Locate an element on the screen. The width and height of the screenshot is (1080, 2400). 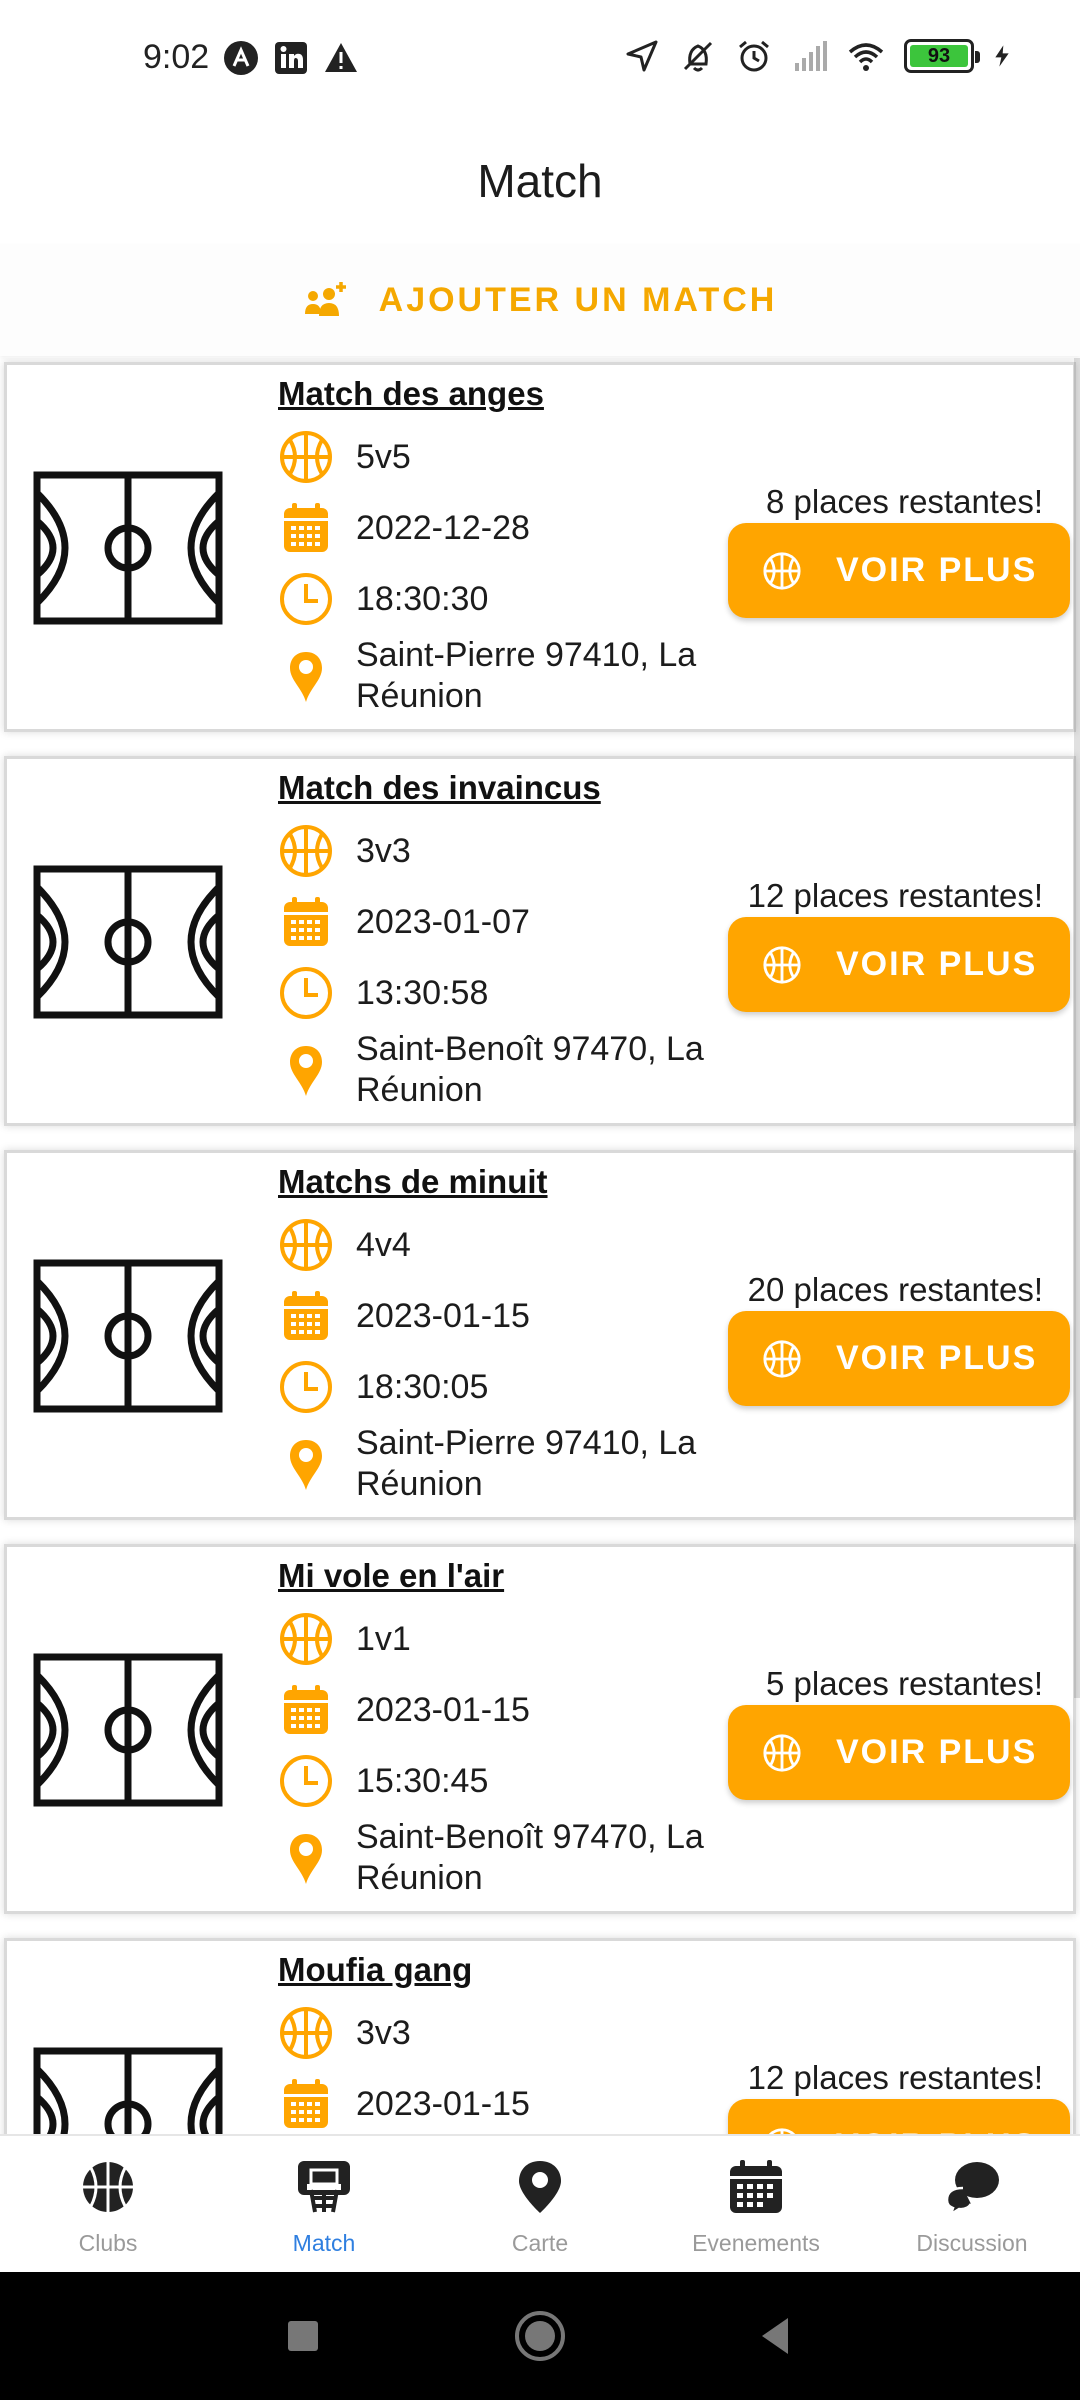
match-title: Matchs de minuit is located at coordinates (413, 1181).